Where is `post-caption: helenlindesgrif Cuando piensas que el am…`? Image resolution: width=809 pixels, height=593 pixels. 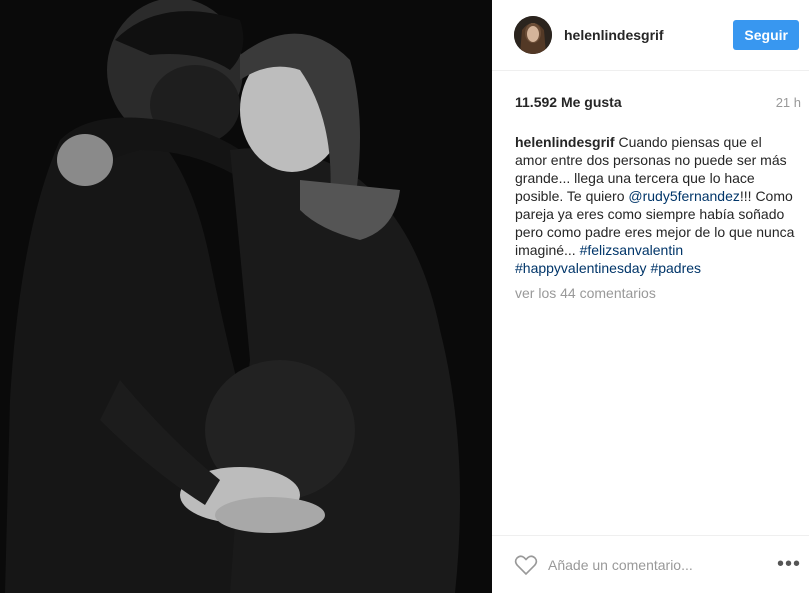
post-caption: helenlindesgrif Cuando piensas que el am… is located at coordinates (650, 205).